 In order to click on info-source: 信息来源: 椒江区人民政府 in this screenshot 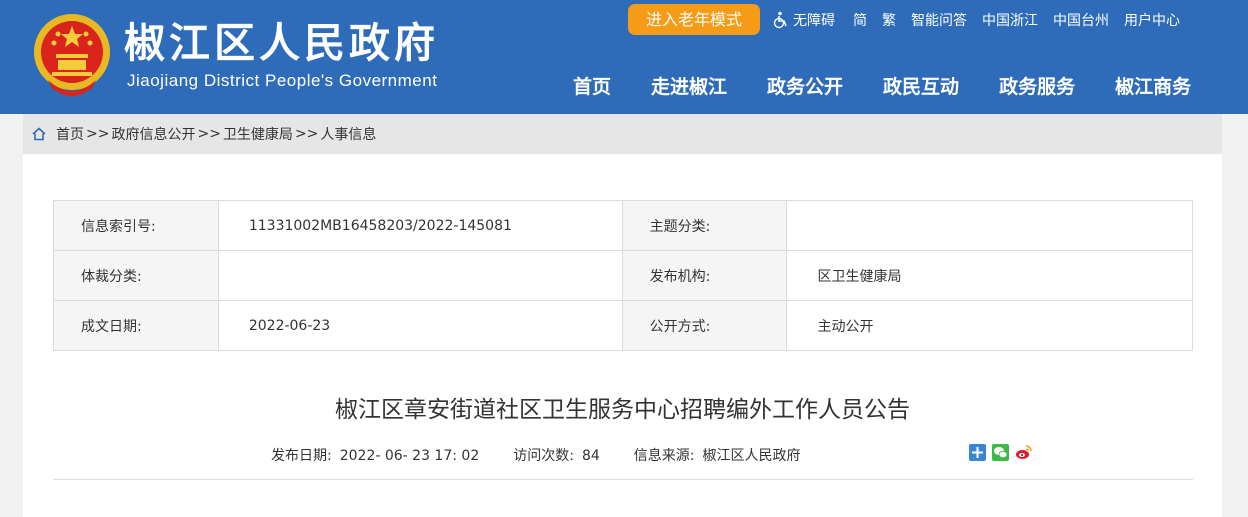, I will do `click(717, 455)`.